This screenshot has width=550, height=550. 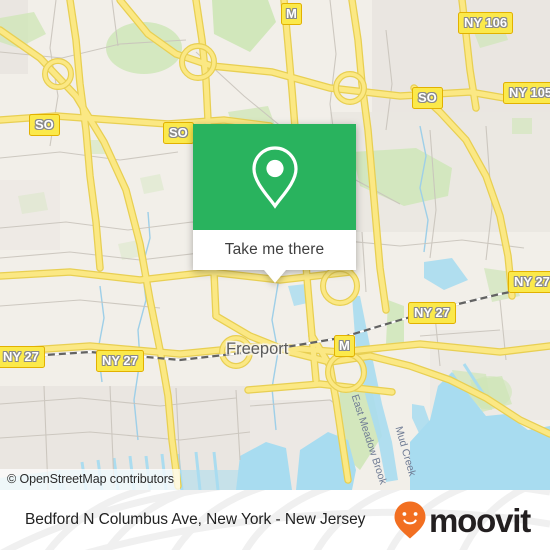 I want to click on road-shield-m-north: M, so click(x=291, y=14).